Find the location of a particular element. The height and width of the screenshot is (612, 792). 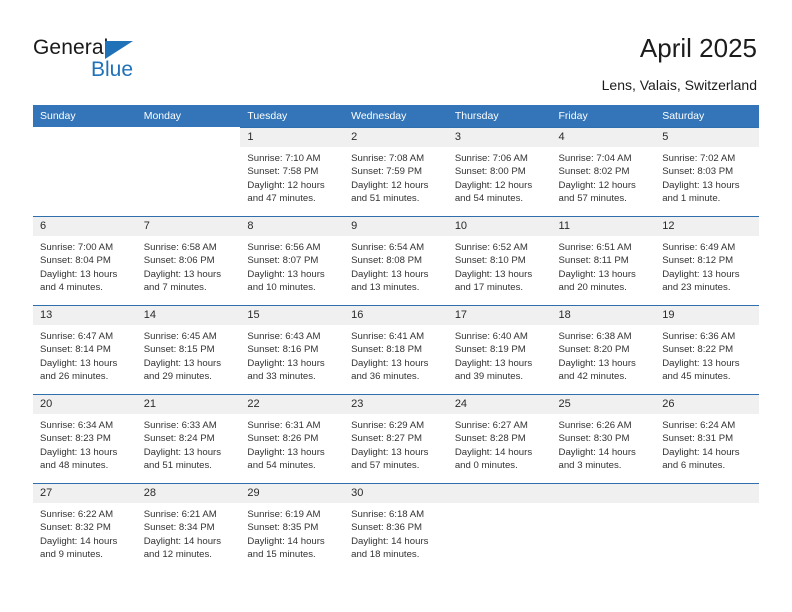

daylight-text: Daylight: 12 hours and 47 minutes. is located at coordinates (286, 191).